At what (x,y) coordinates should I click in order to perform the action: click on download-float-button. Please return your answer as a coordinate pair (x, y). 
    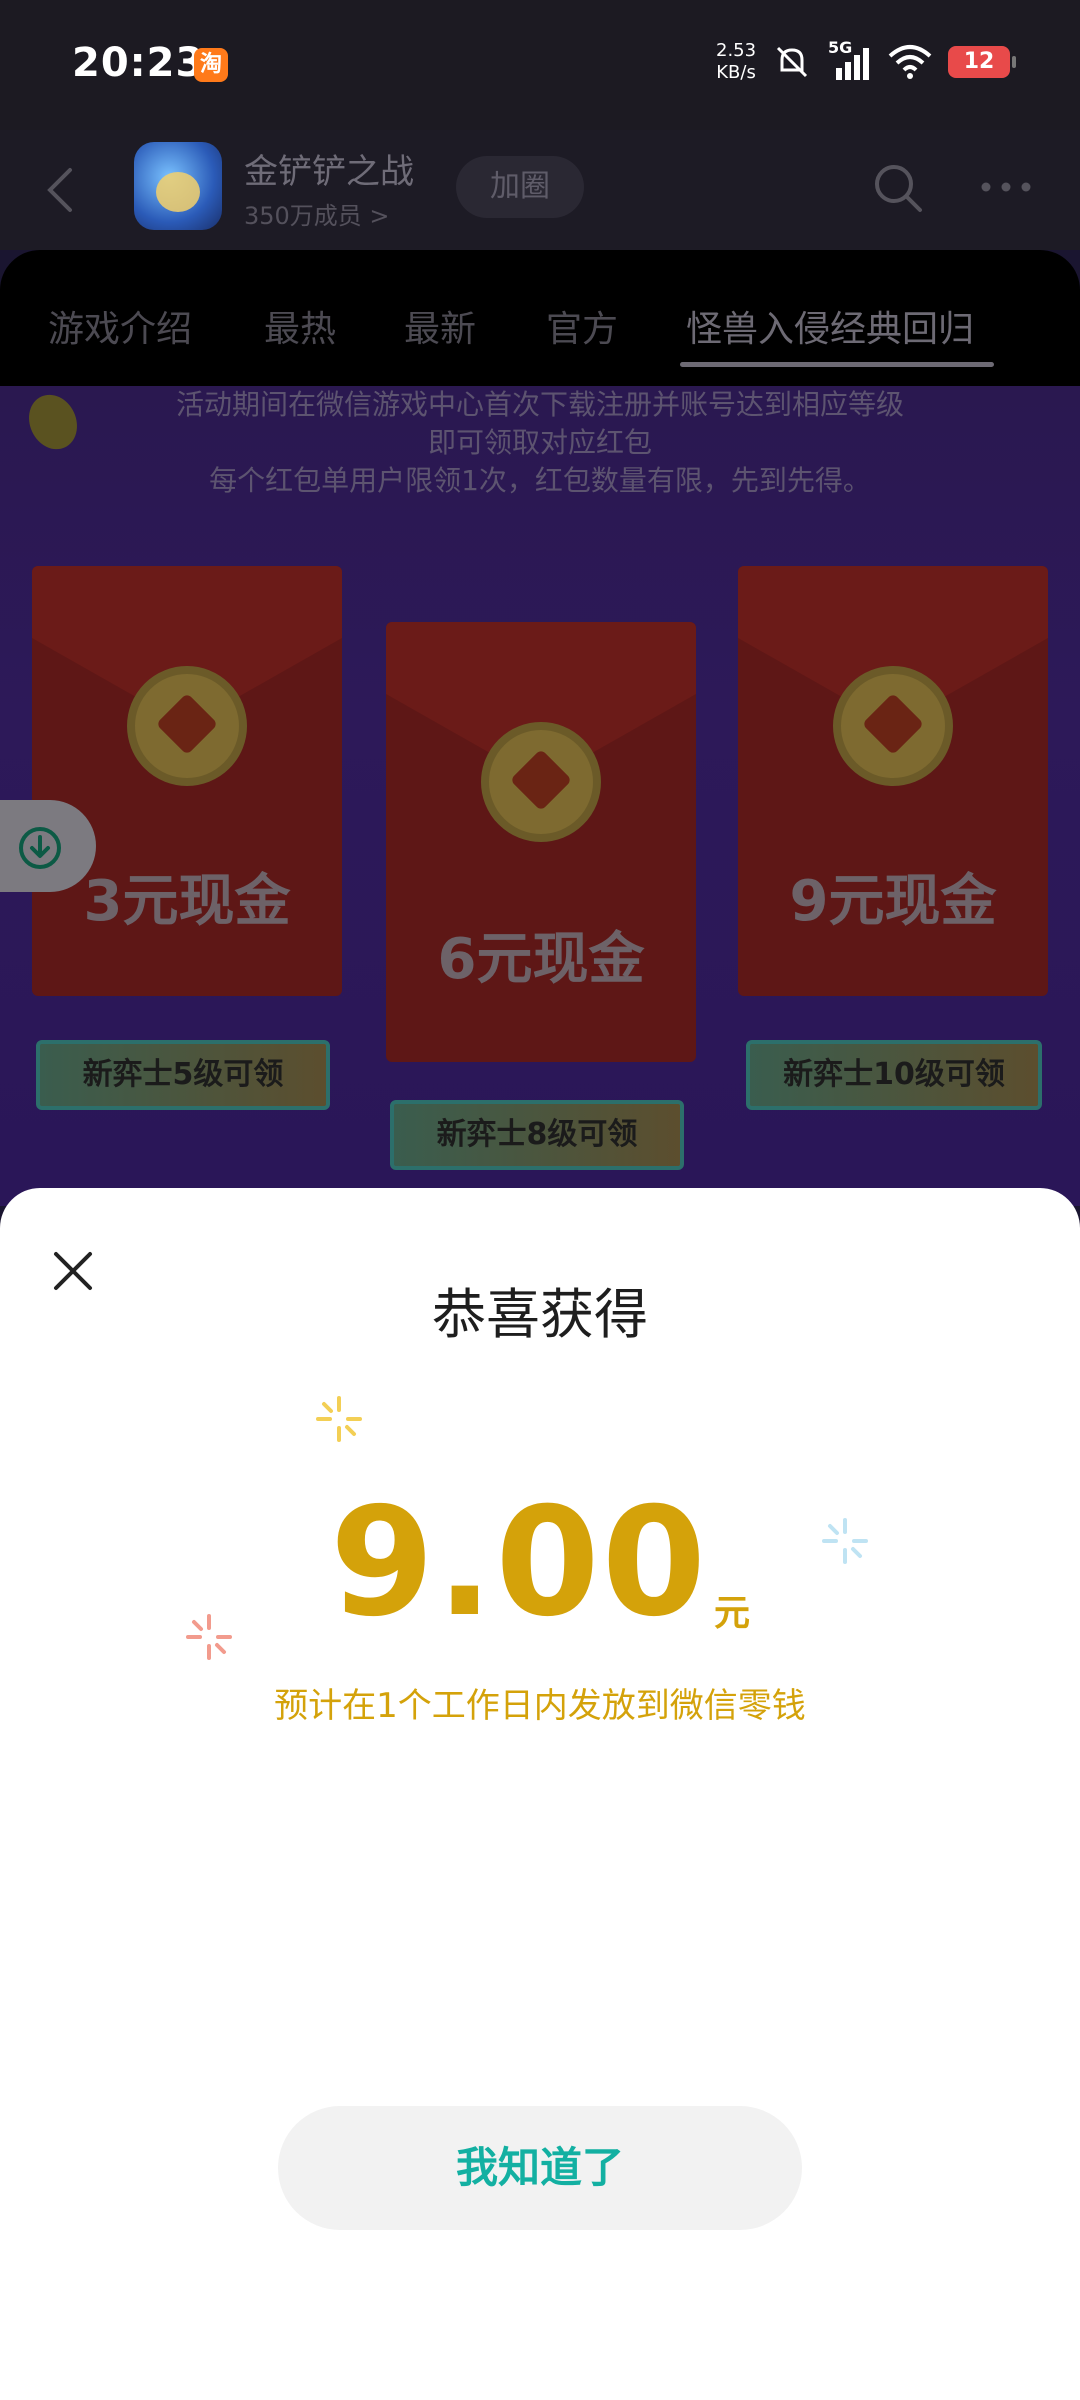
    Looking at the image, I should click on (48, 846).